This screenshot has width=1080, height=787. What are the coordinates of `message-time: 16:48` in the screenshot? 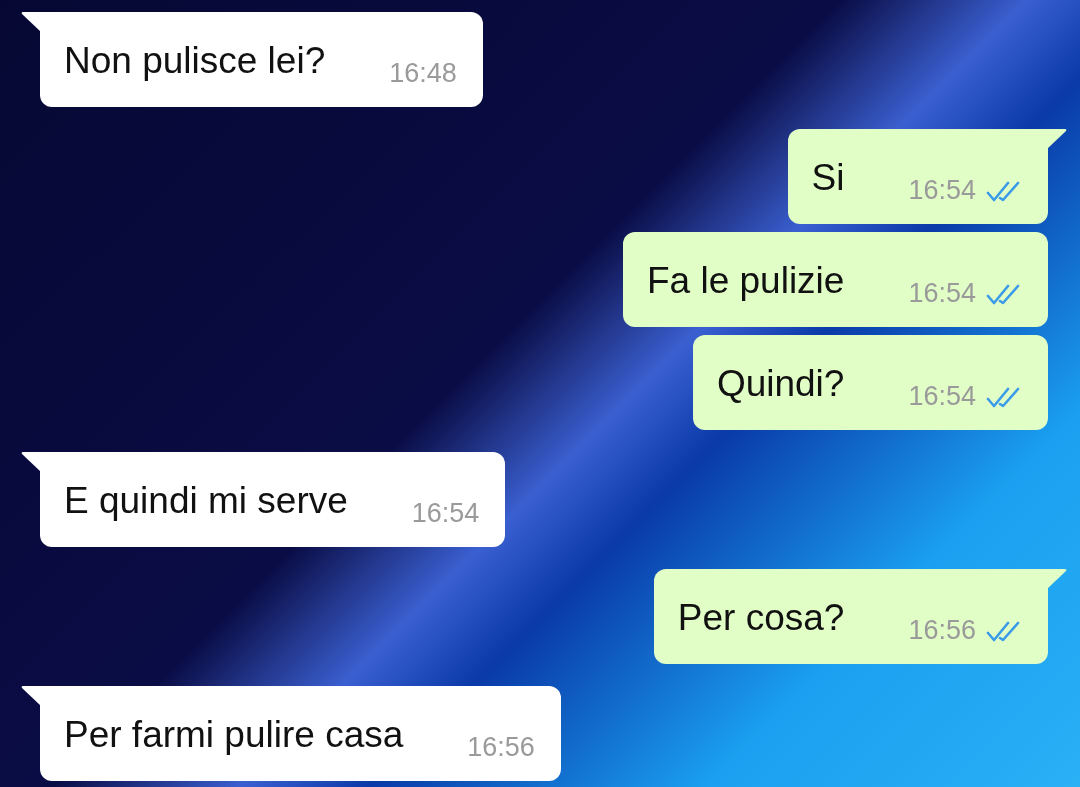 It's located at (423, 73).